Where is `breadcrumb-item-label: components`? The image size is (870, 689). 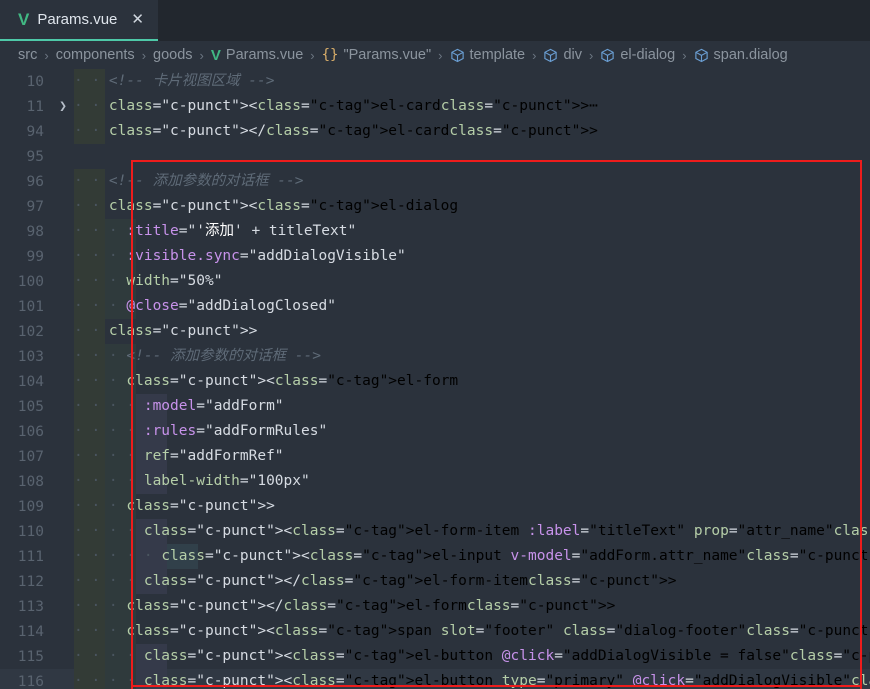 breadcrumb-item-label: components is located at coordinates (95, 55).